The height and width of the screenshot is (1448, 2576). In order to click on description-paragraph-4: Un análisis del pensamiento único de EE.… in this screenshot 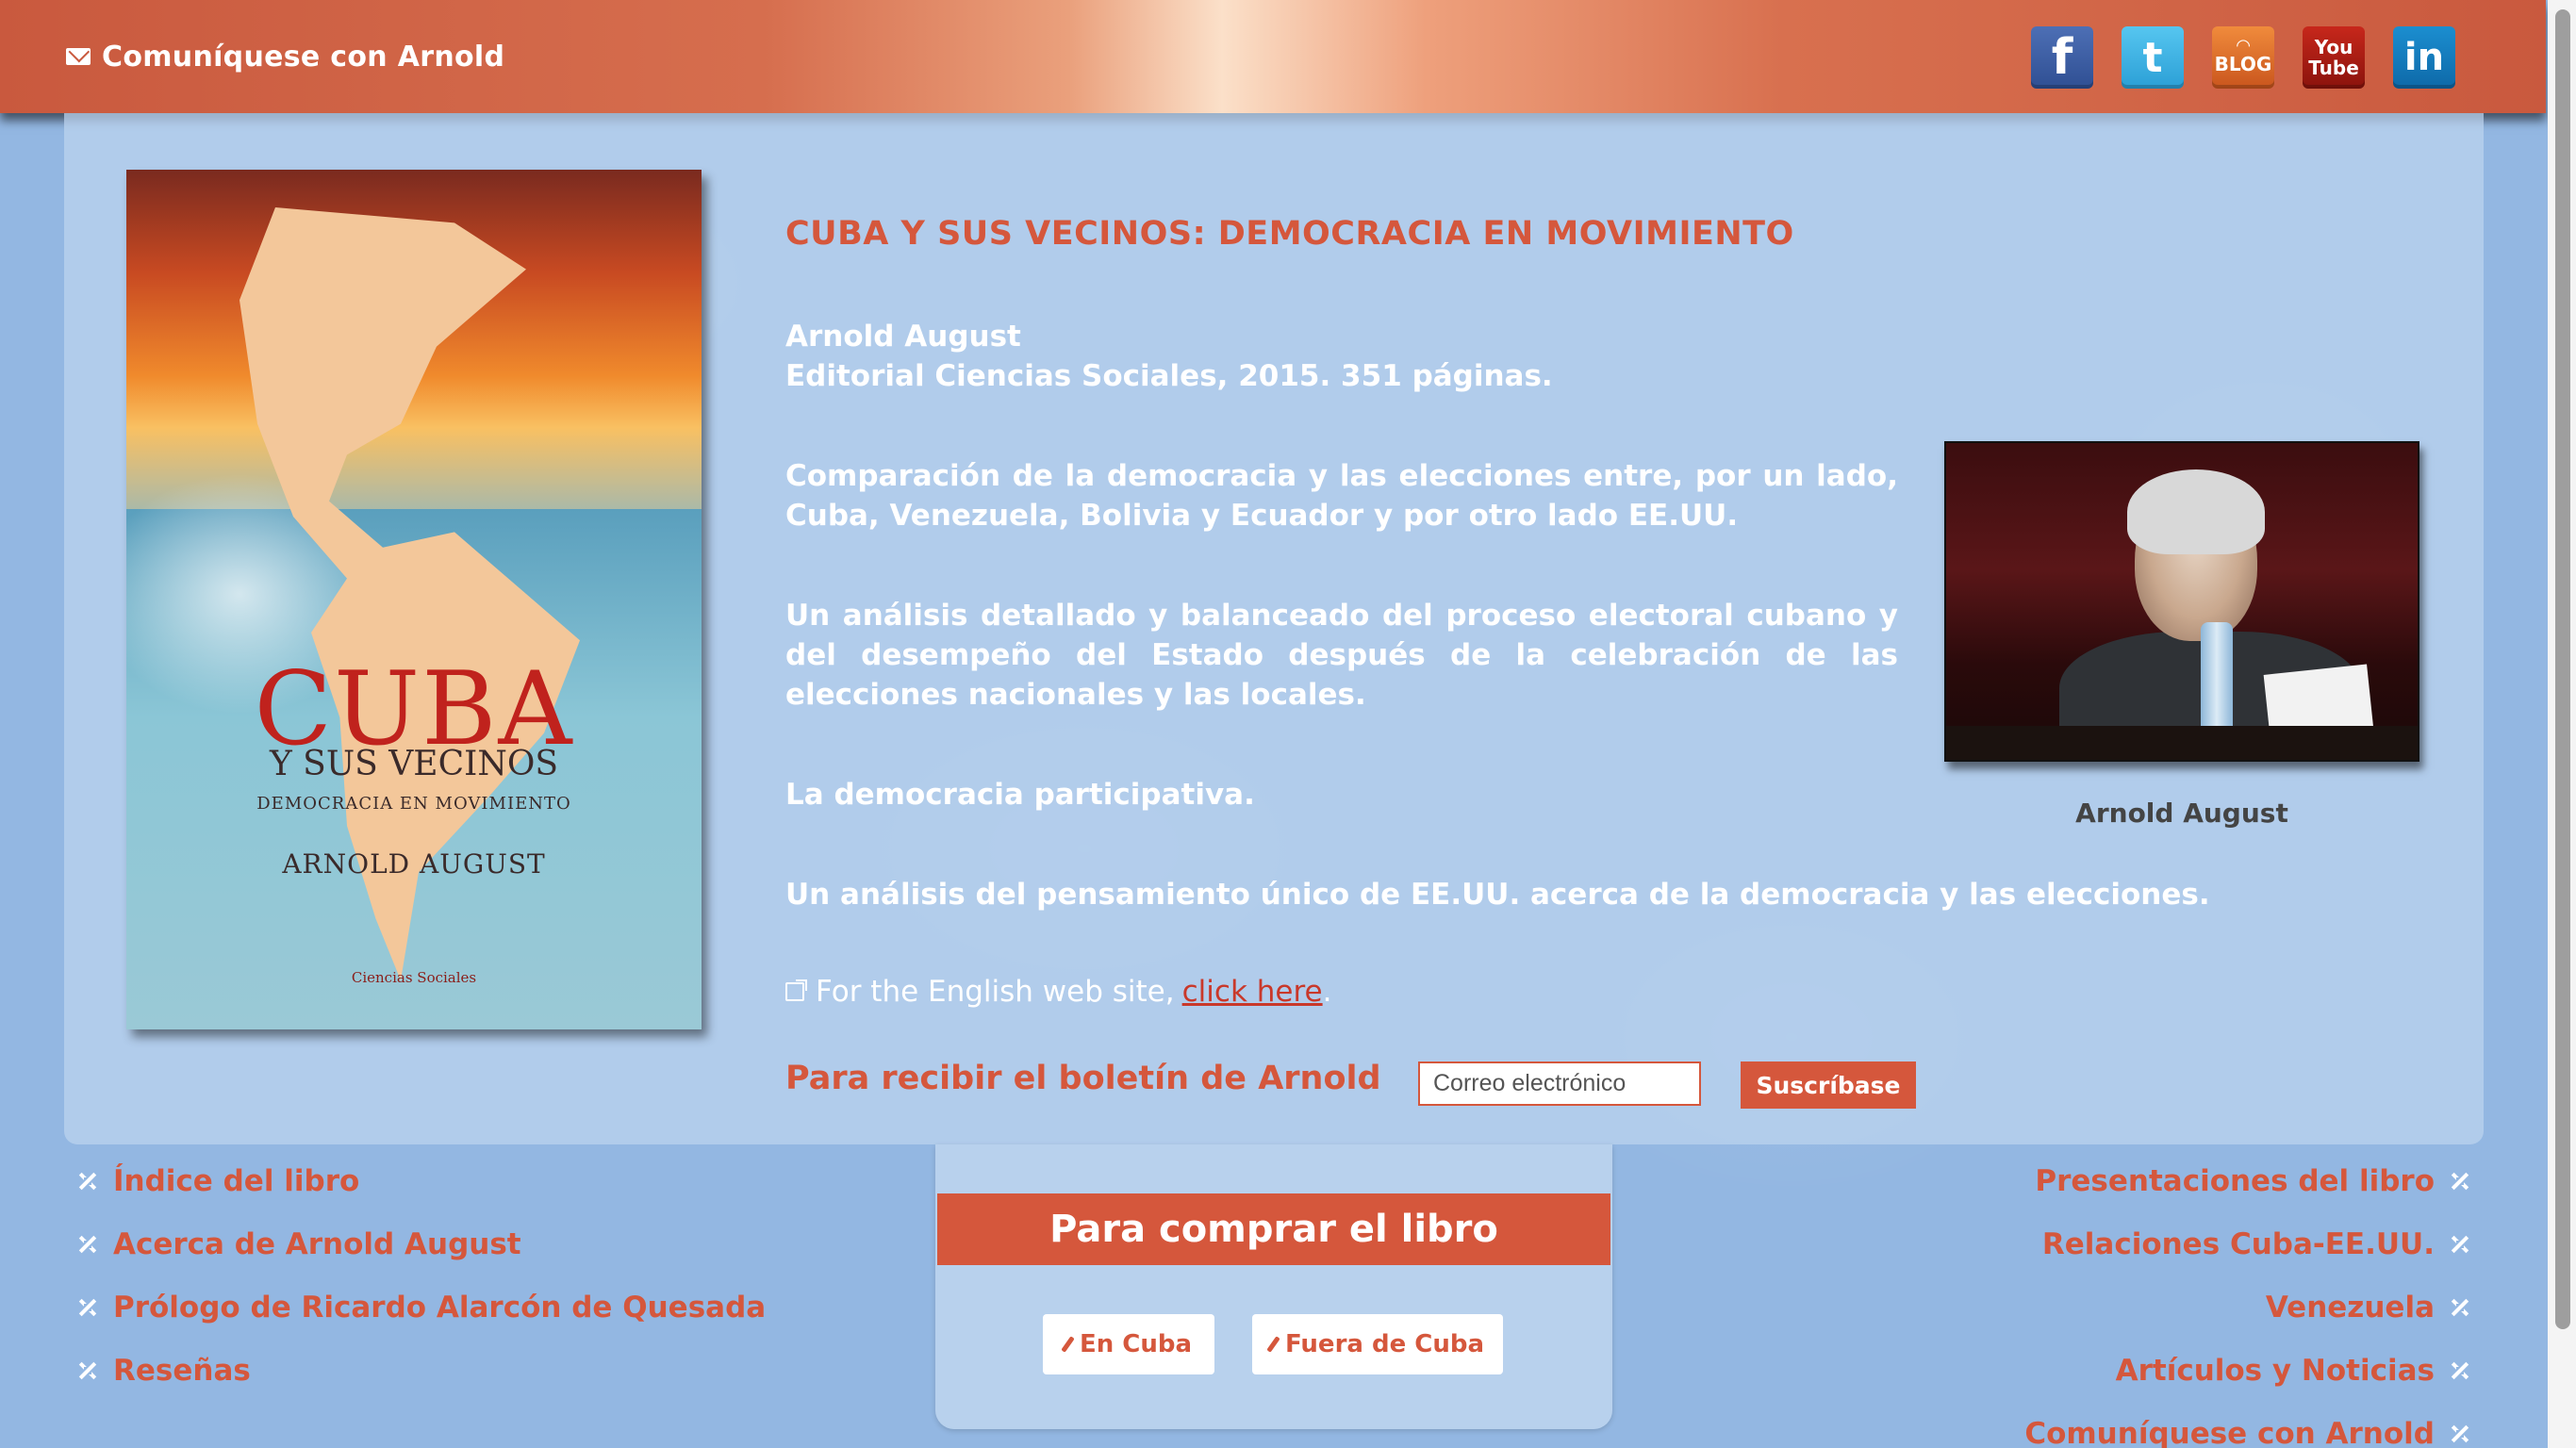, I will do `click(1497, 895)`.